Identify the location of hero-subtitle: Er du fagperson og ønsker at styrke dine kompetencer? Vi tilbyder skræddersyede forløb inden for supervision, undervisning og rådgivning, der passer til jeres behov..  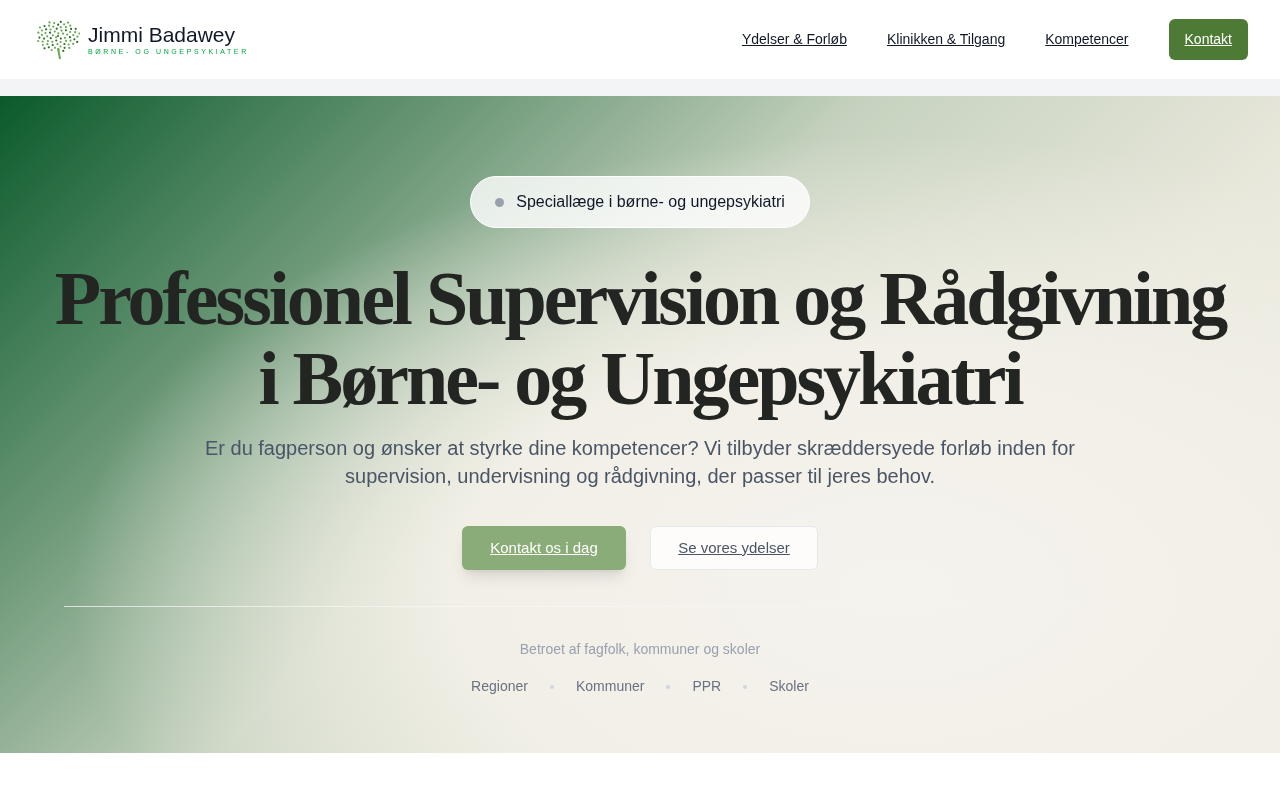
(640, 462).